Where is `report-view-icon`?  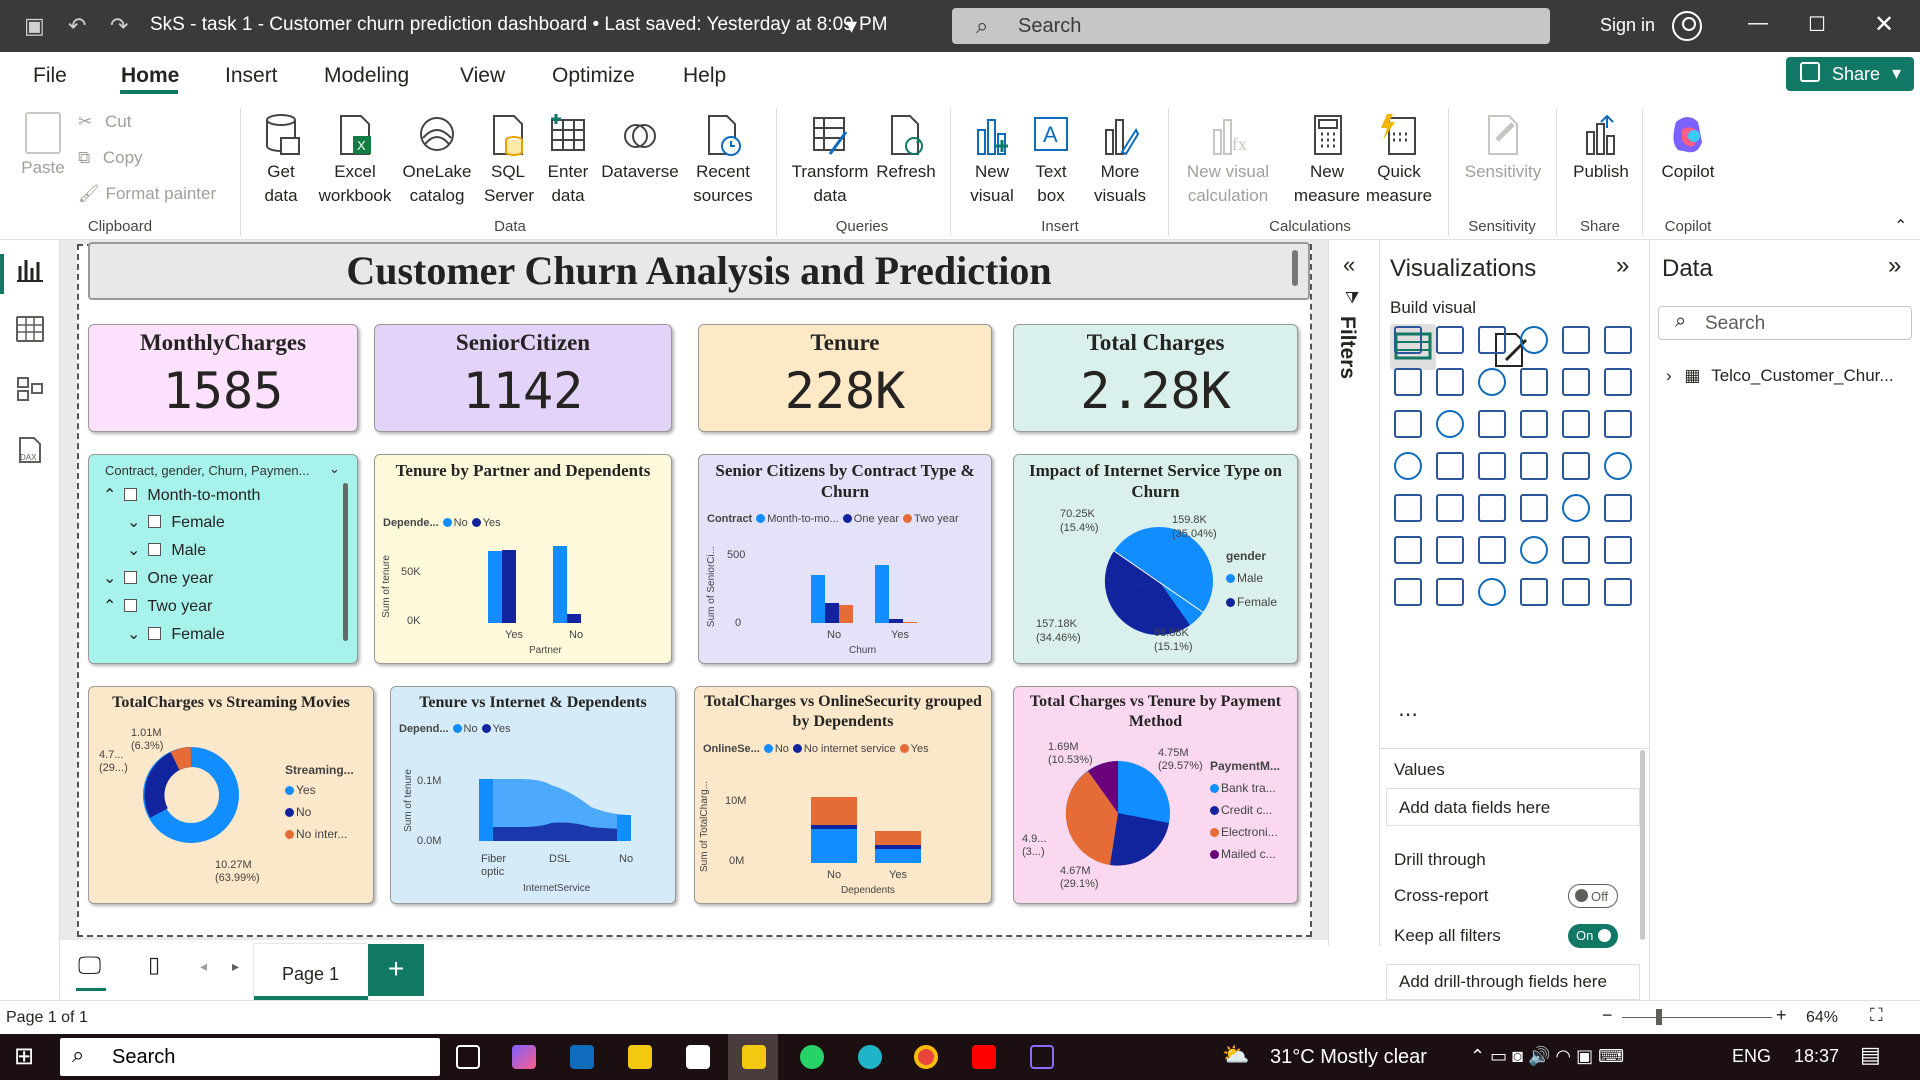
report-view-icon is located at coordinates (30, 269).